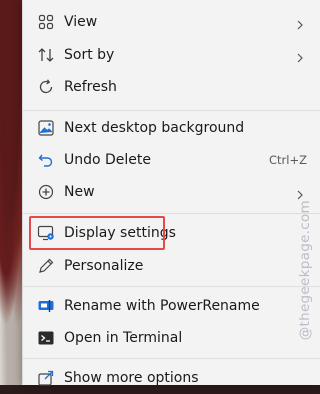  I want to click on menu-item-show-more-options-label: Show more options, so click(131, 378).